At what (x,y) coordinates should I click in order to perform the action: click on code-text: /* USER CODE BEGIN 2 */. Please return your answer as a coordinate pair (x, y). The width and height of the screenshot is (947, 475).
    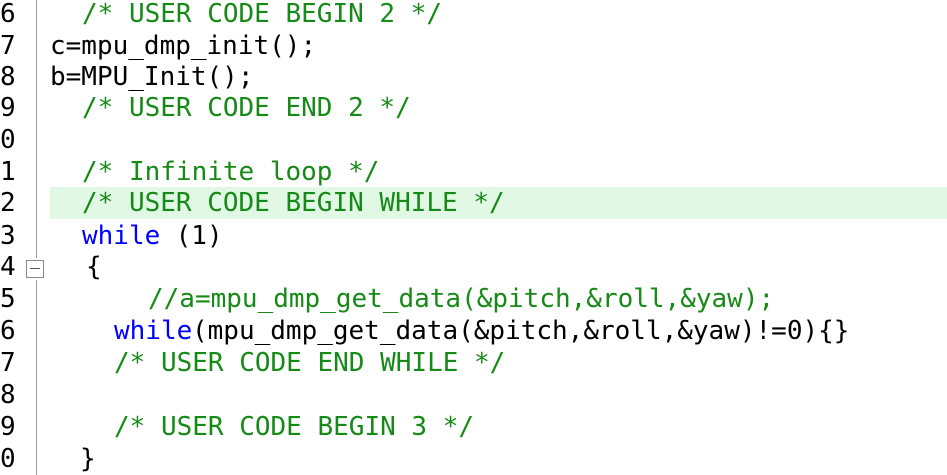
    Looking at the image, I should click on (262, 14).